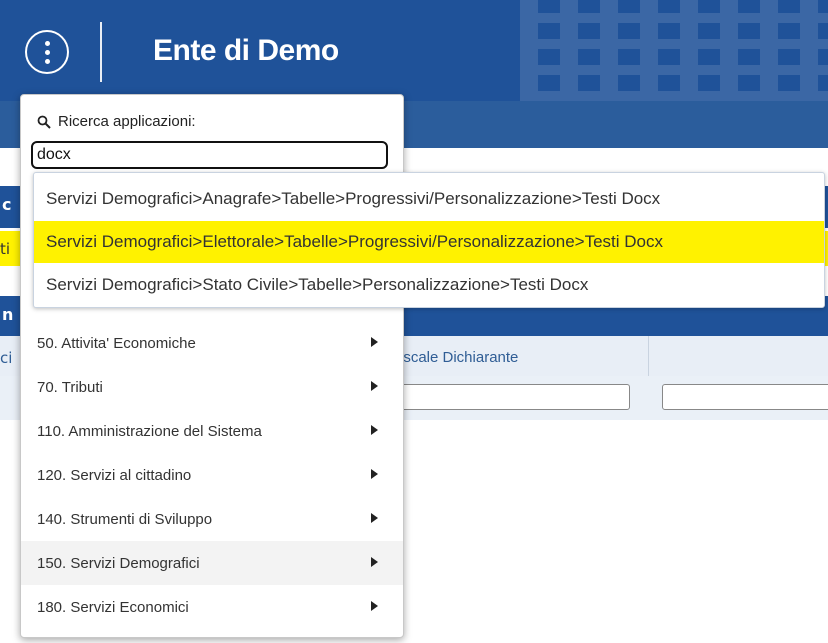 The image size is (828, 643). I want to click on header-divider, so click(101, 52).